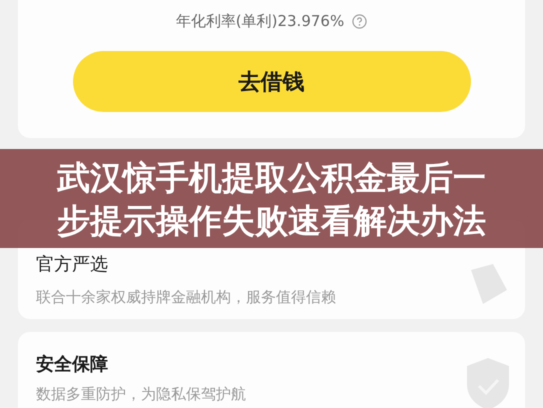 This screenshot has width=543, height=408. I want to click on feature-title: 官方严选, so click(72, 264).